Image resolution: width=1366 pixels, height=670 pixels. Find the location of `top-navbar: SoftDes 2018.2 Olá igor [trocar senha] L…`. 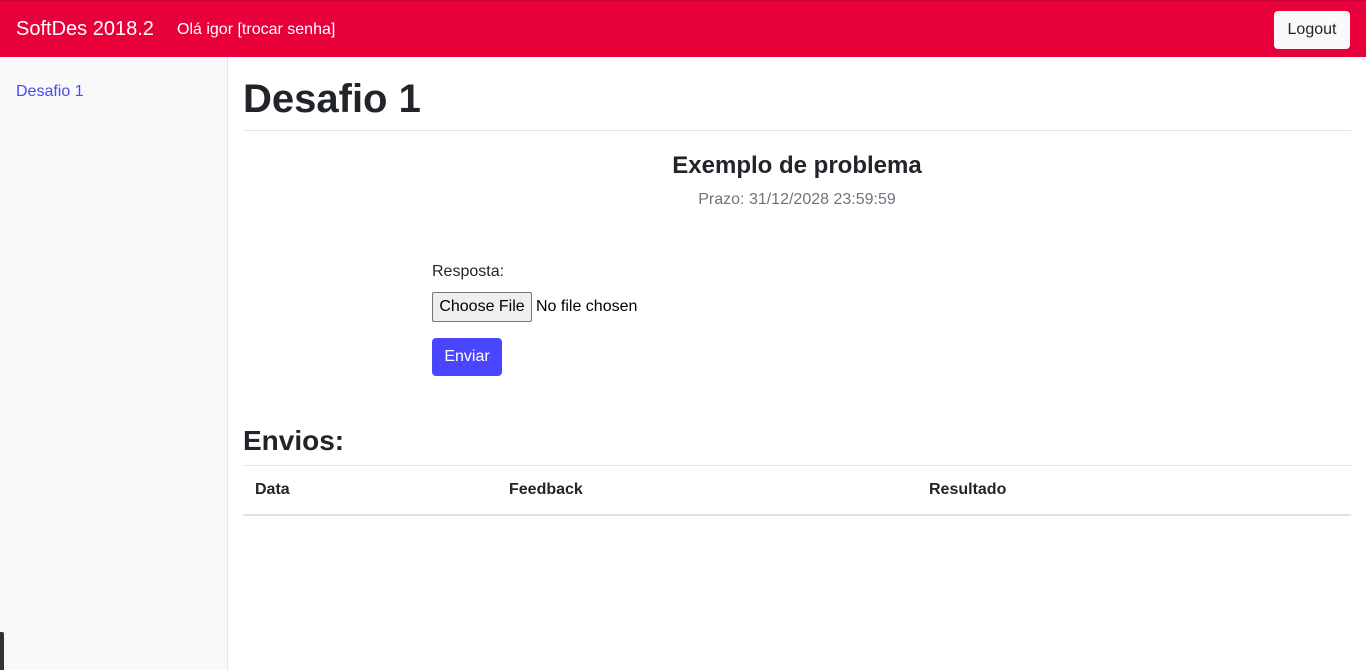

top-navbar: SoftDes 2018.2 Olá igor [trocar senha] L… is located at coordinates (683, 28).